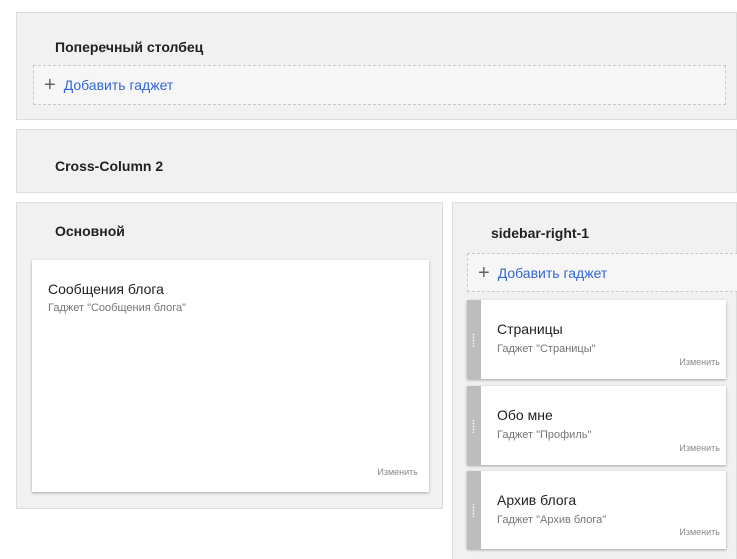 The image size is (737, 559). I want to click on gadget-subtitle: Гаджет "Профиль", so click(544, 435).